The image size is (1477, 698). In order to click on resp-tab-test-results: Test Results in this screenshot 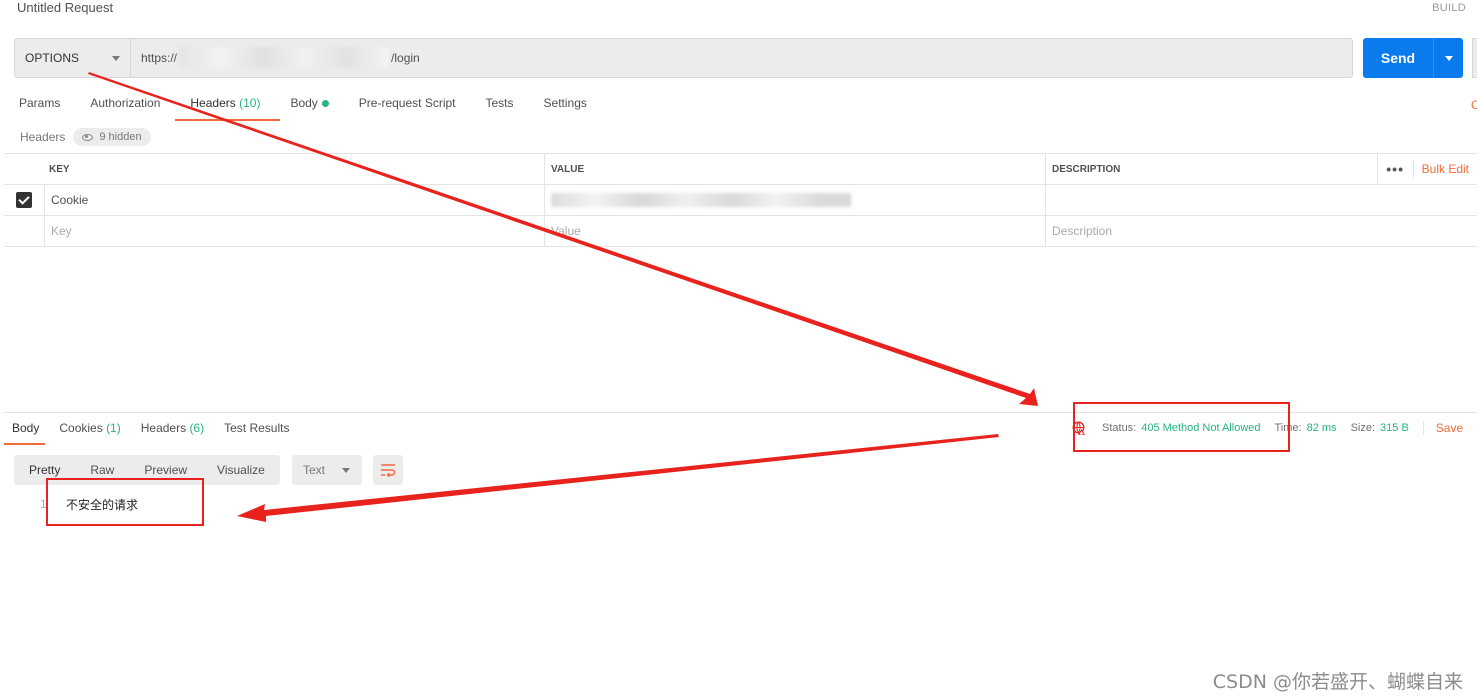, I will do `click(256, 433)`.